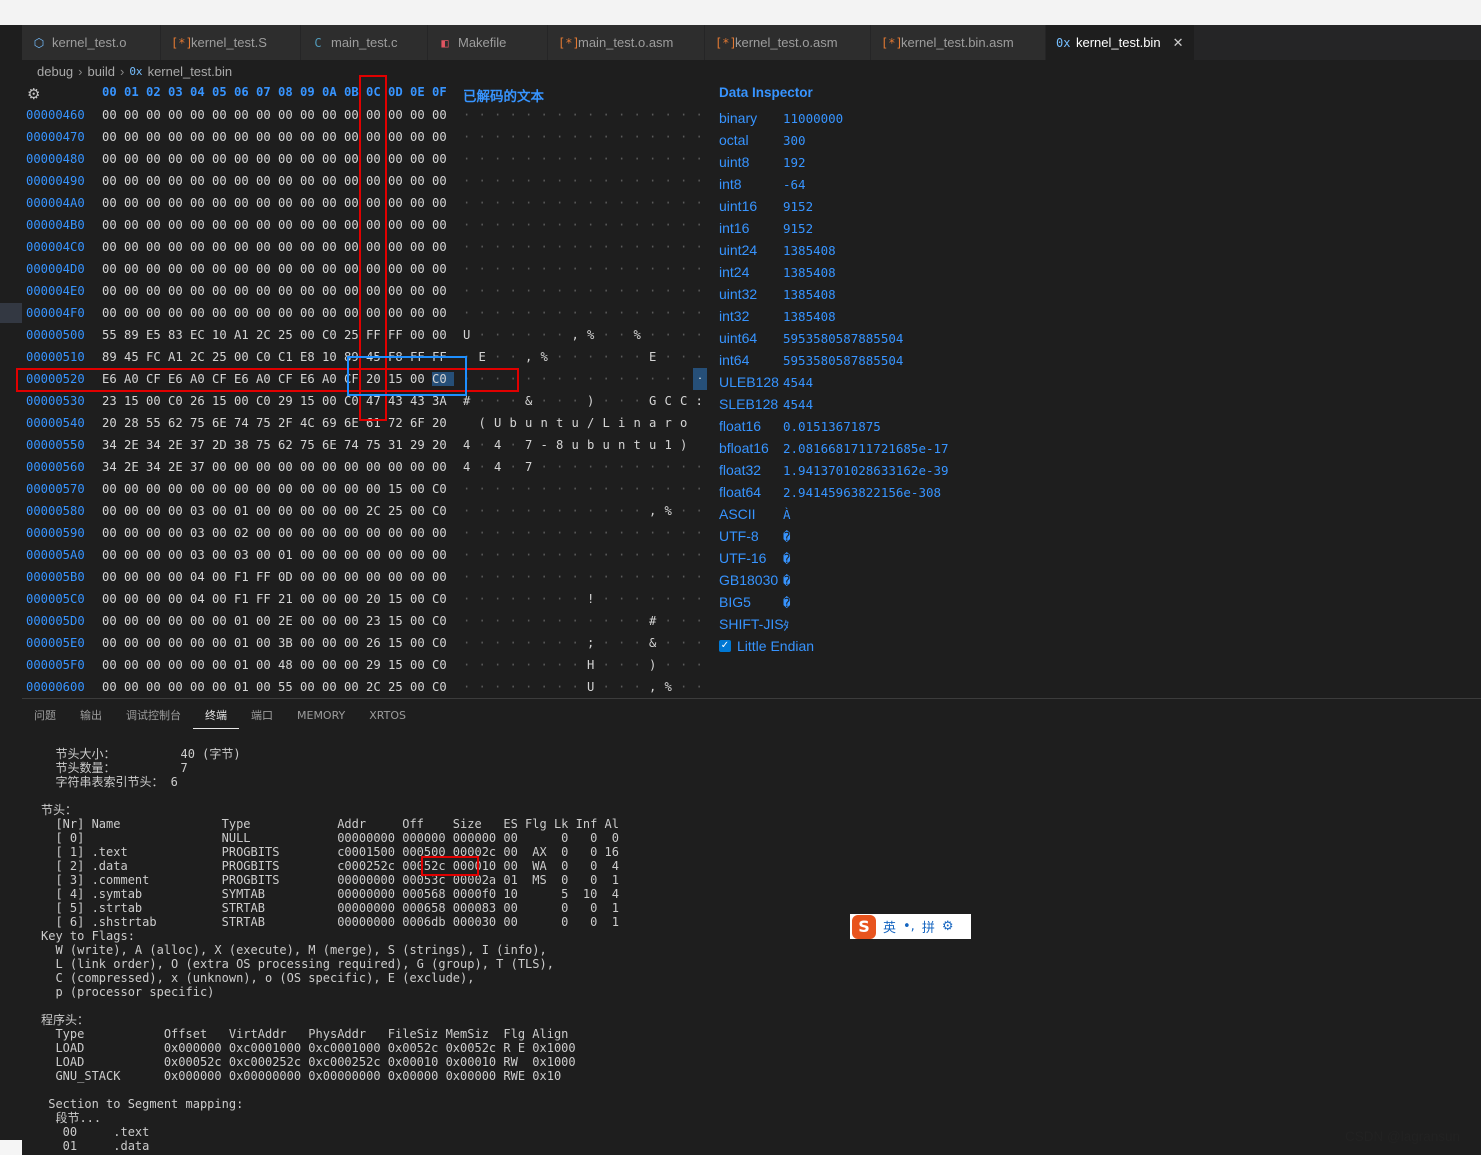  What do you see at coordinates (688, 445) in the screenshot?
I see `decoded-char: )` at bounding box center [688, 445].